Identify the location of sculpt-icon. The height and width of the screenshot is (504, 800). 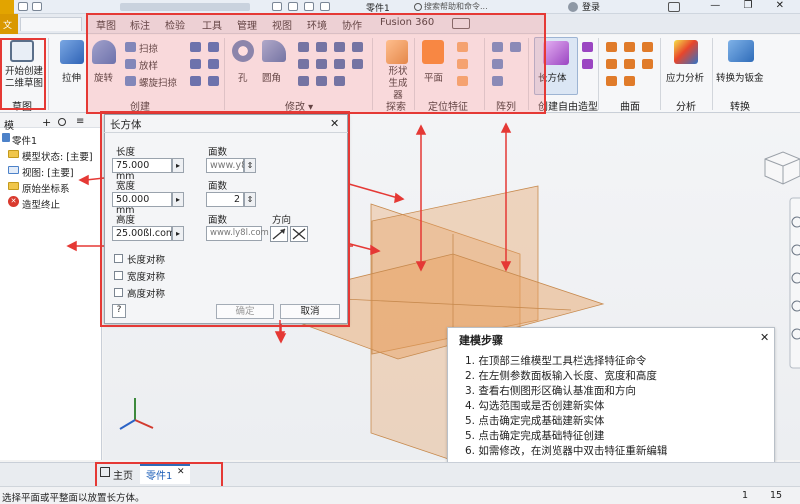
(647, 64).